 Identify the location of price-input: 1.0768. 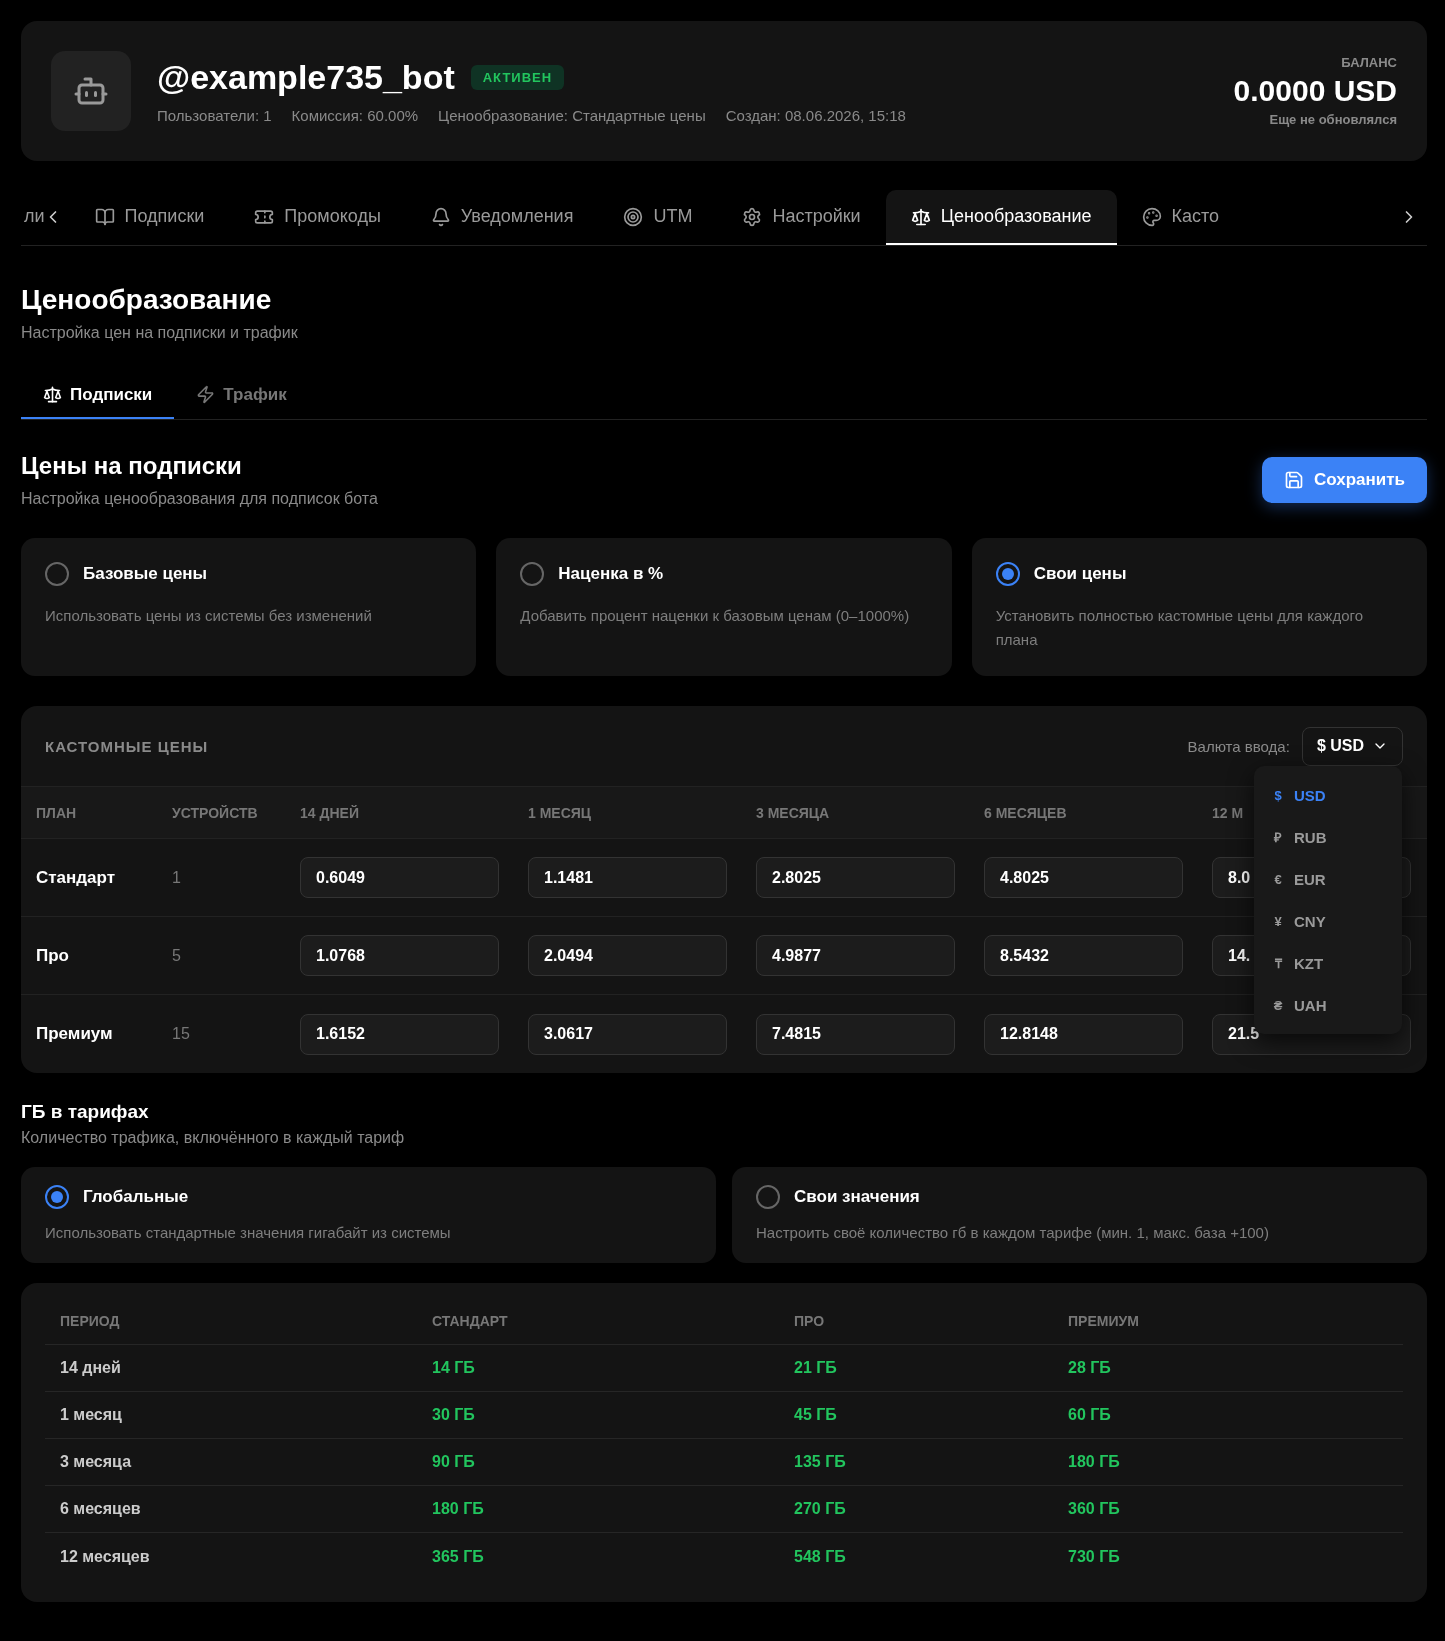
(399, 955).